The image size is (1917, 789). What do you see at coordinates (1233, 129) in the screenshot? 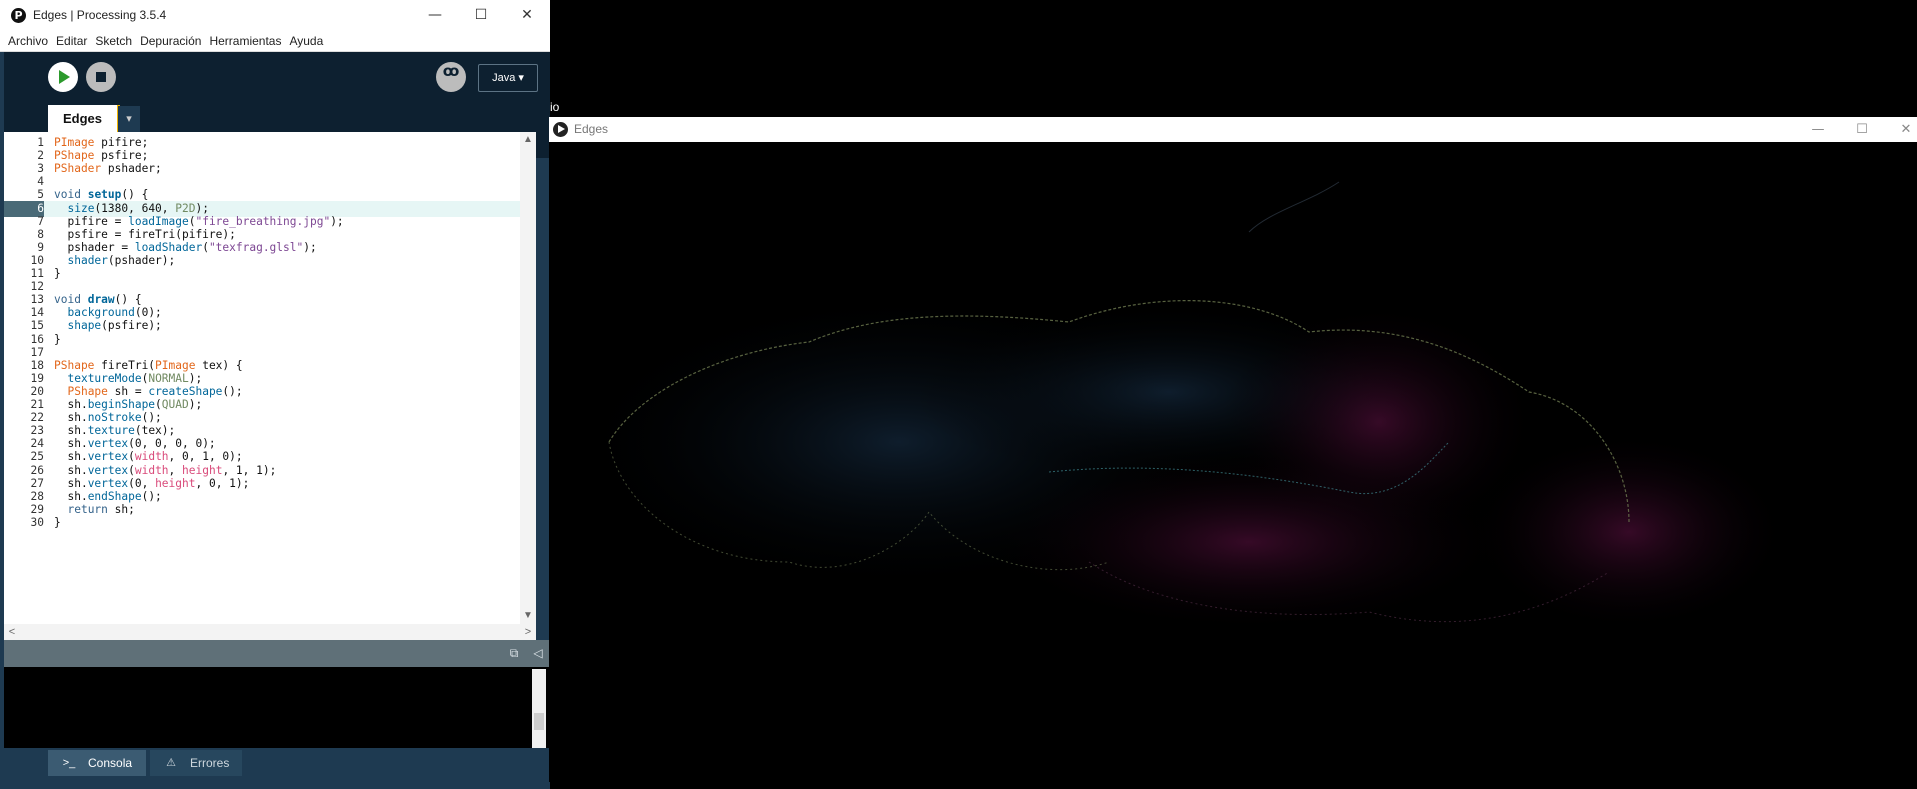
I see `sketch-titlebar: Edges — ☐ ✕` at bounding box center [1233, 129].